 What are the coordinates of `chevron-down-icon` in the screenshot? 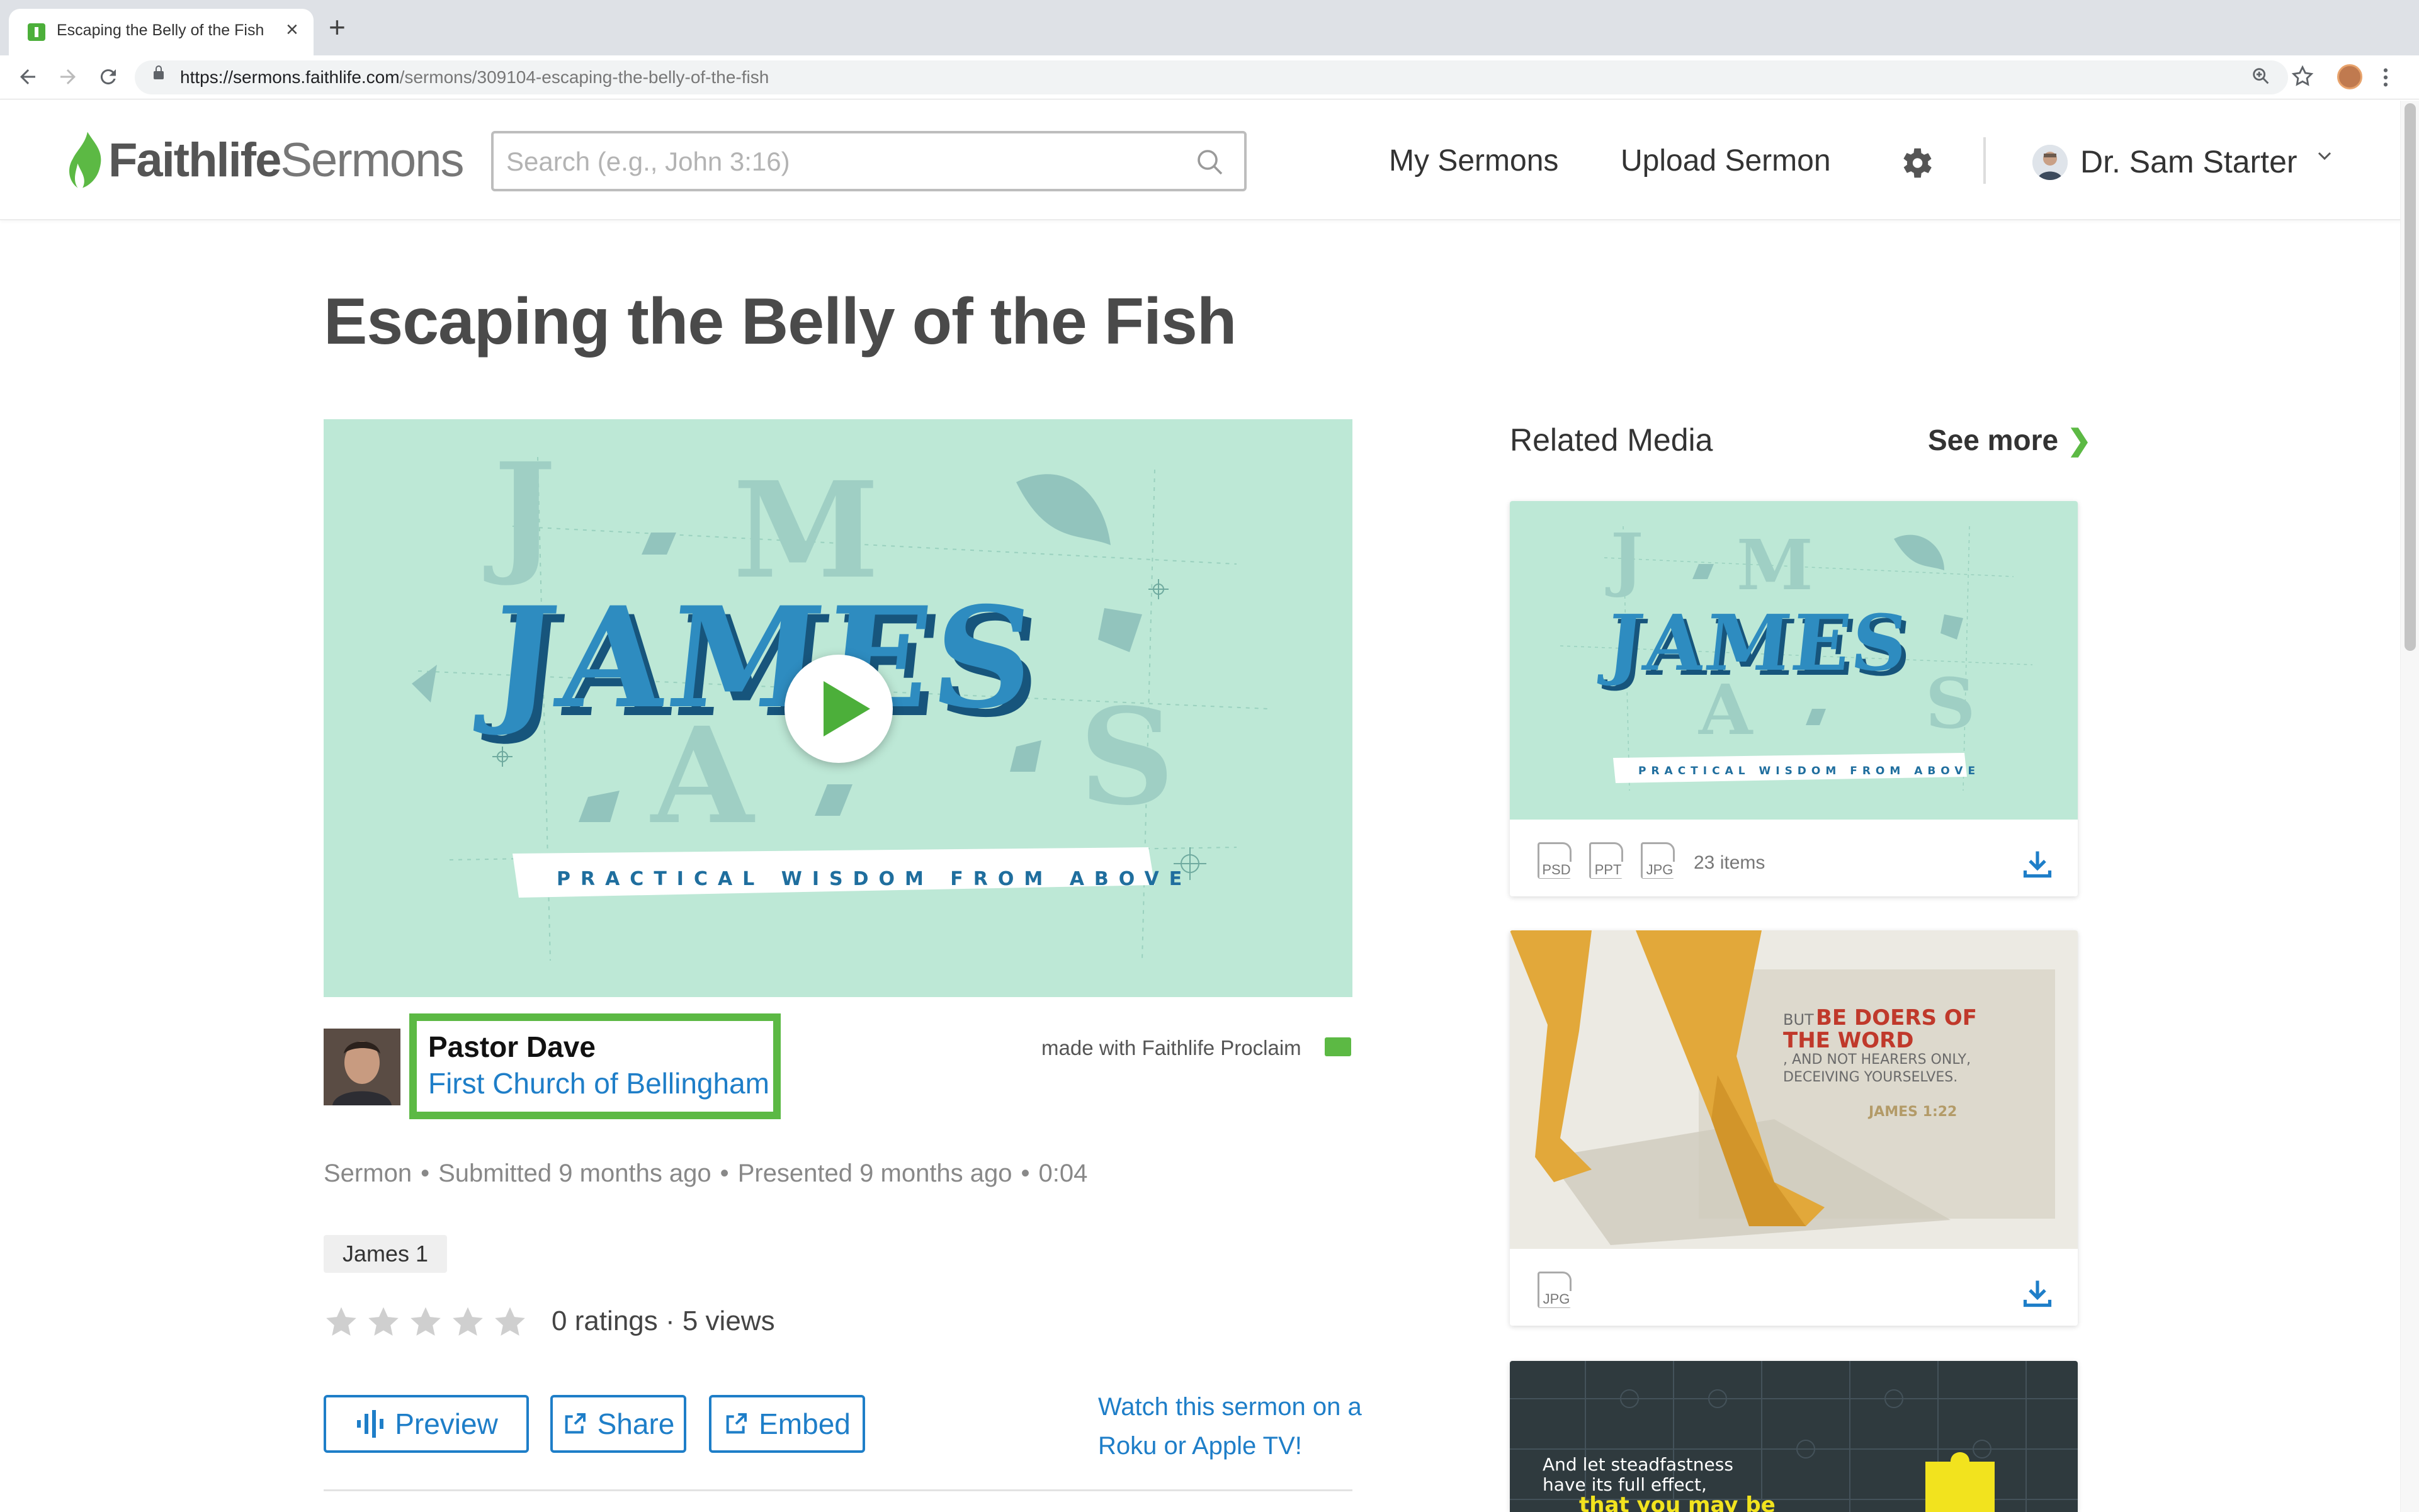 It's located at (2324, 156).